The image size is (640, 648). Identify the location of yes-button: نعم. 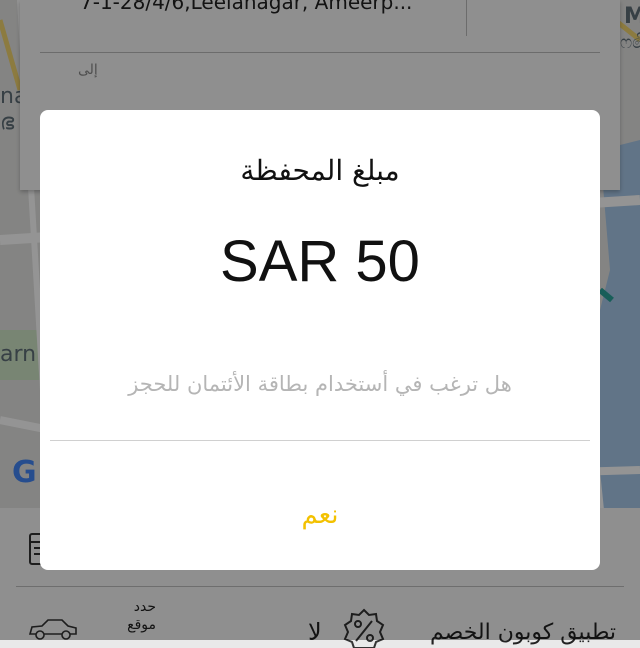
(320, 515).